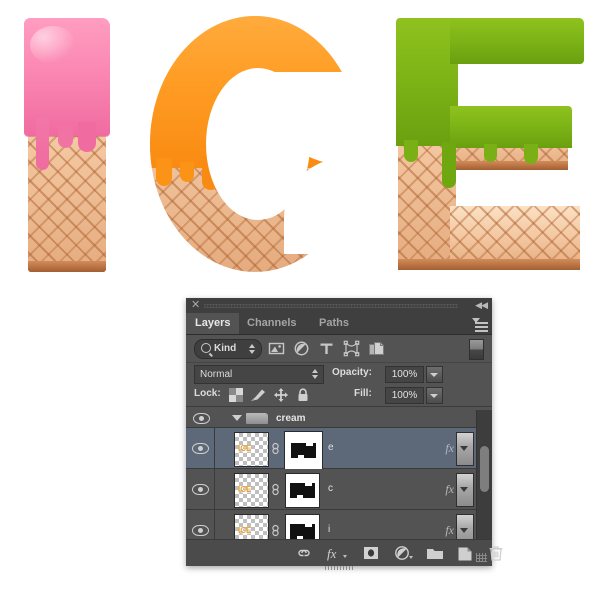  Describe the element at coordinates (404, 553) in the screenshot. I see `new-adjustment-layer-icon` at that location.